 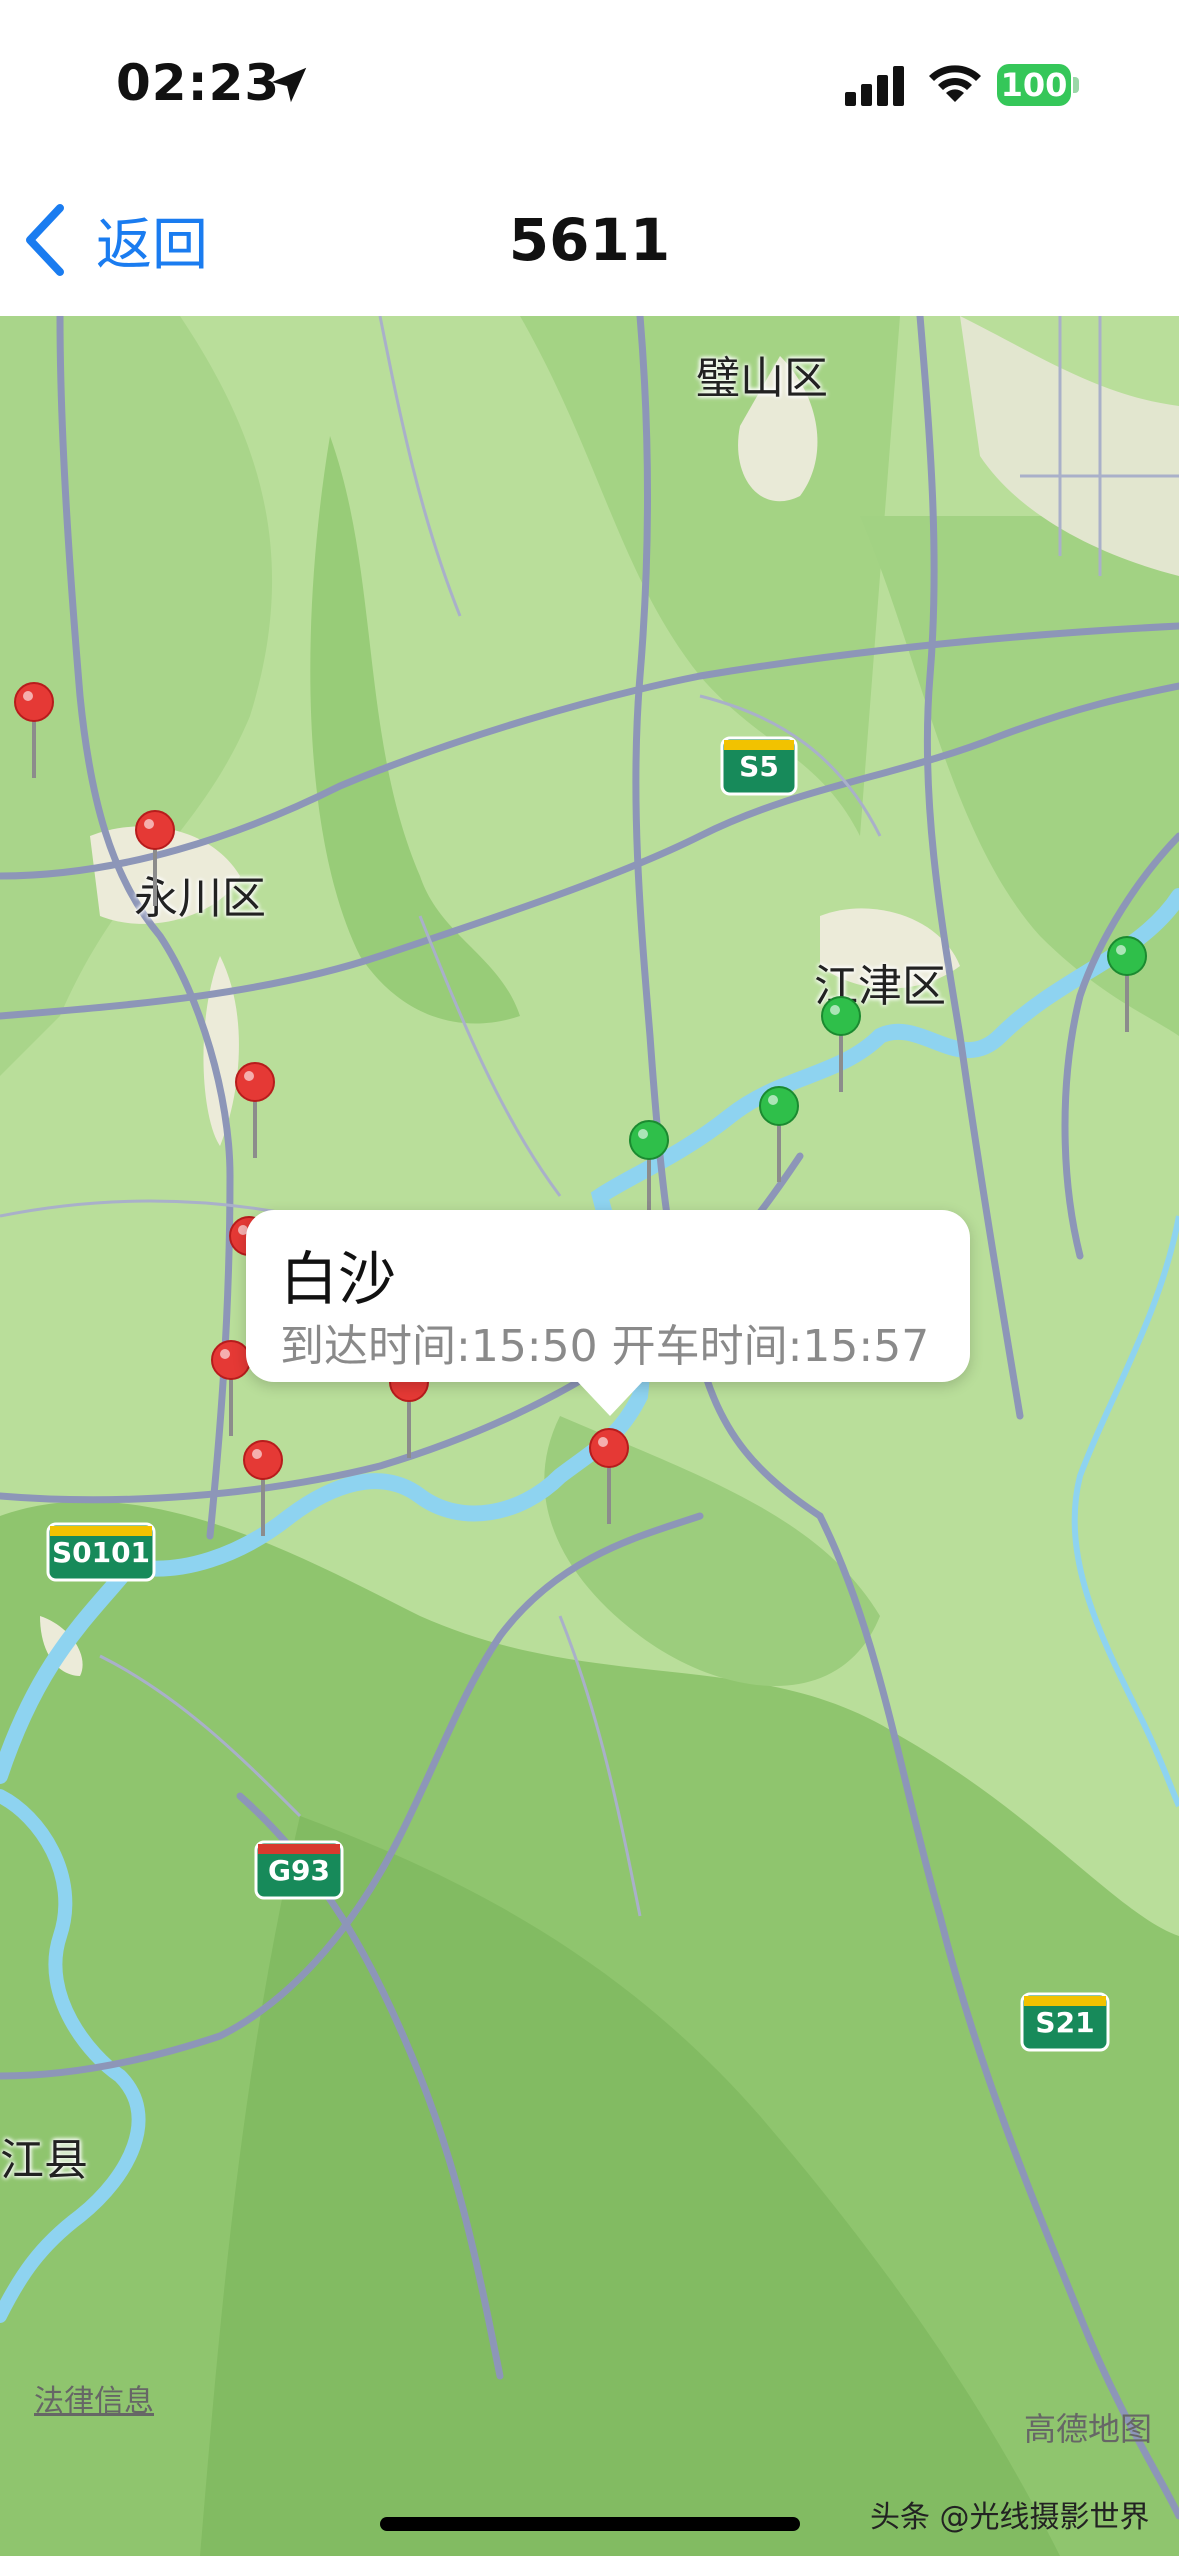 I want to click on battery-level: 100, so click(x=1034, y=85).